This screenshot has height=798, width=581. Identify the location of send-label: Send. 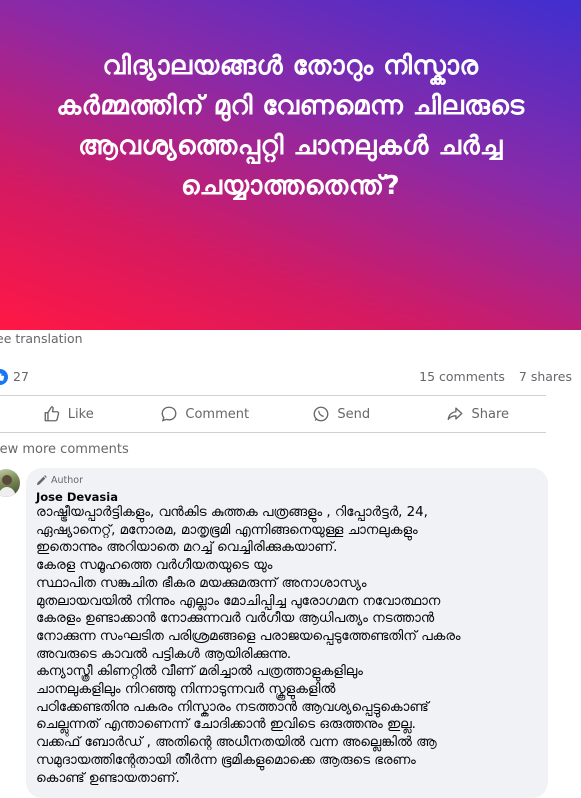
(354, 414).